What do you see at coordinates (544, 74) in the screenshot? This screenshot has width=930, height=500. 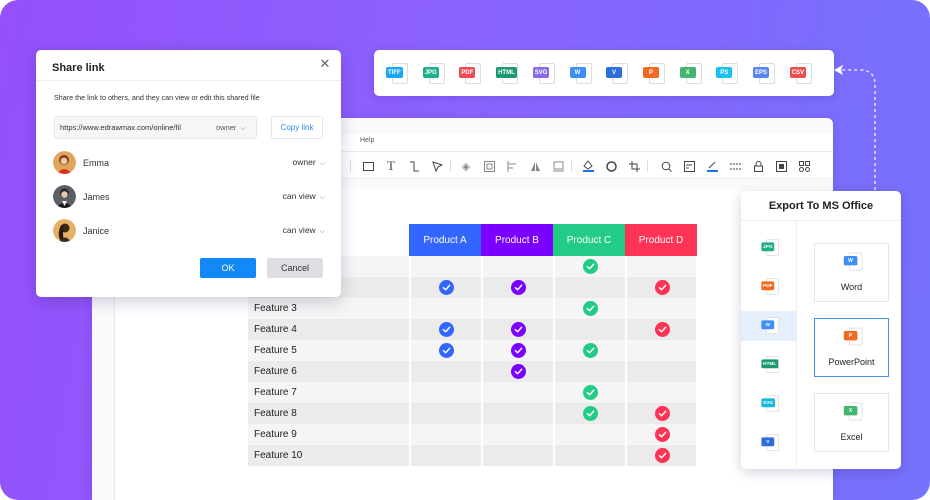 I see `svg-file-icon: SVG` at bounding box center [544, 74].